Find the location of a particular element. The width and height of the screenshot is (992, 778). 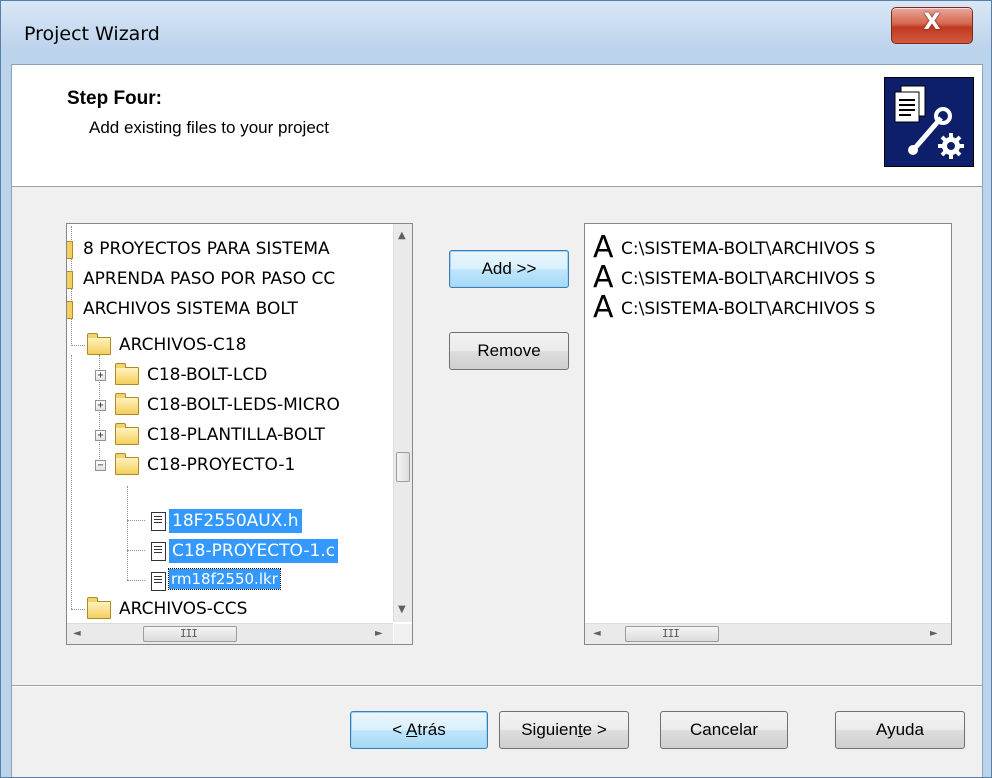

tree-item-label: C18-PLANTILLA-BOLT is located at coordinates (236, 435).